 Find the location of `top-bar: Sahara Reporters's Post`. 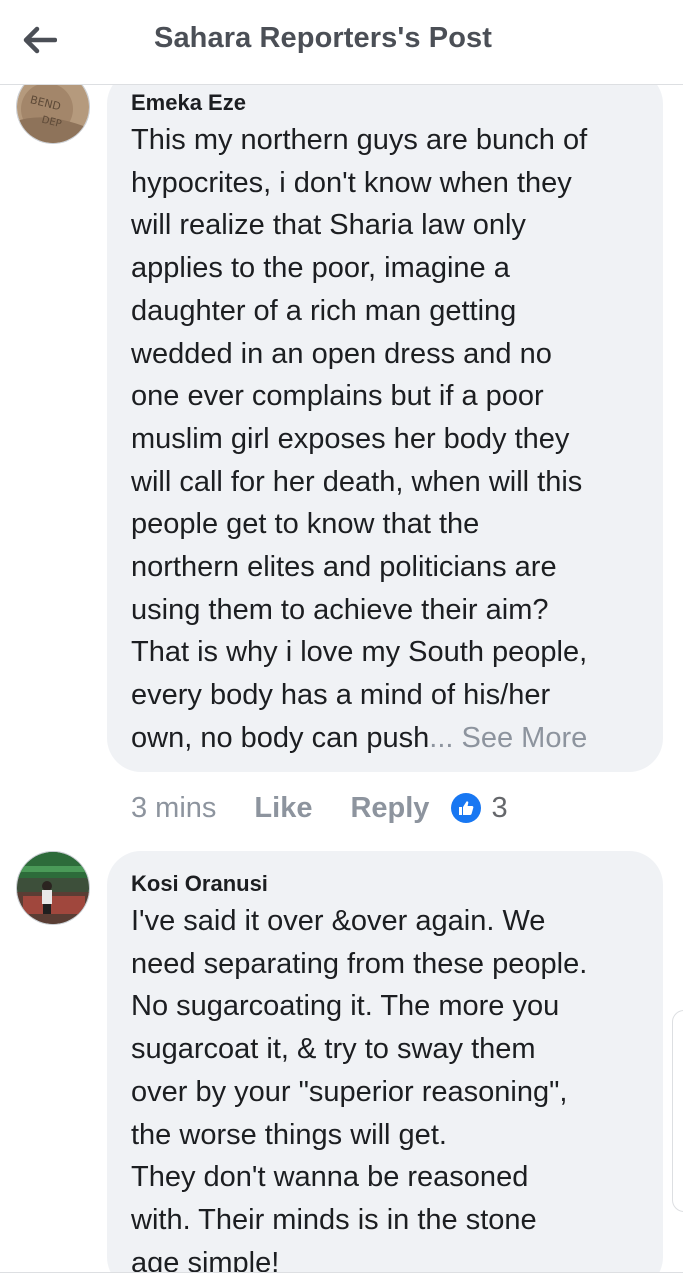

top-bar: Sahara Reporters's Post is located at coordinates (341, 42).